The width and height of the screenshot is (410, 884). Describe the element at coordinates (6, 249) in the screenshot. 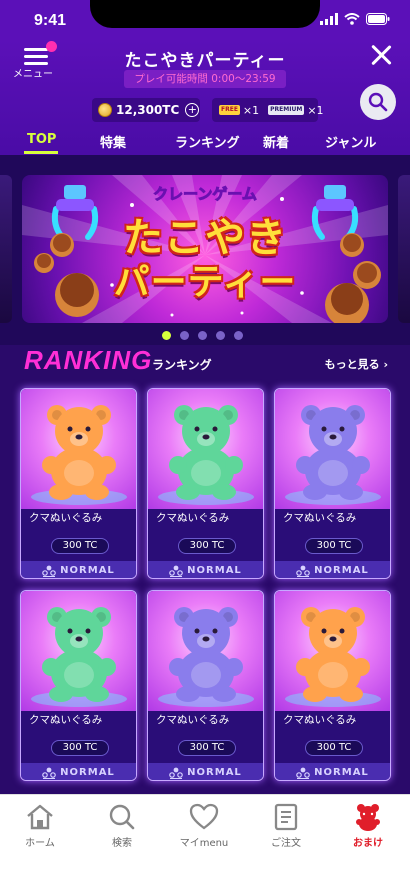

I see `prev-banner-peek` at that location.